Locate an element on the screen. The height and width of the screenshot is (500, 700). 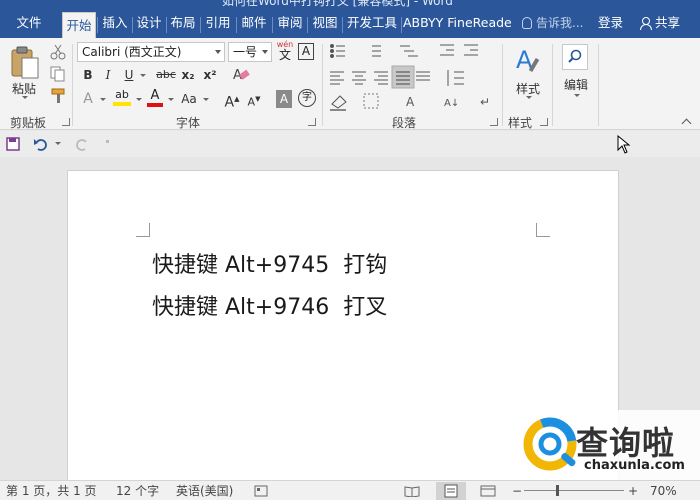
zoom-level: 70% is located at coordinates (663, 490).